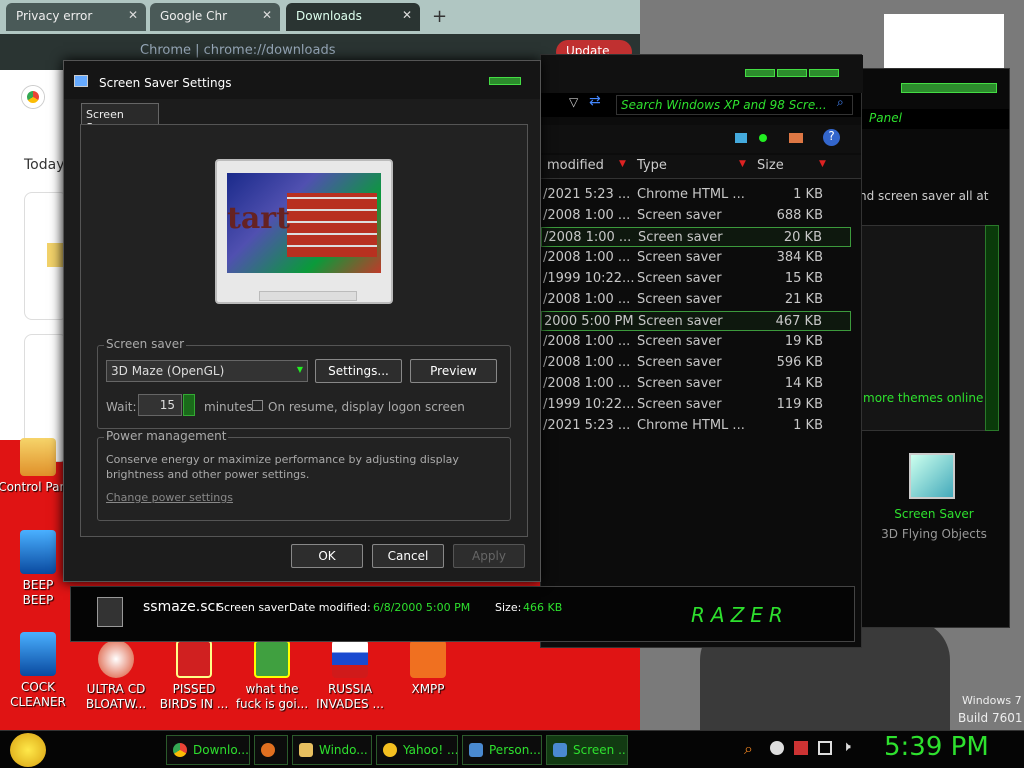  I want to click on group-label: Power management, so click(166, 436).